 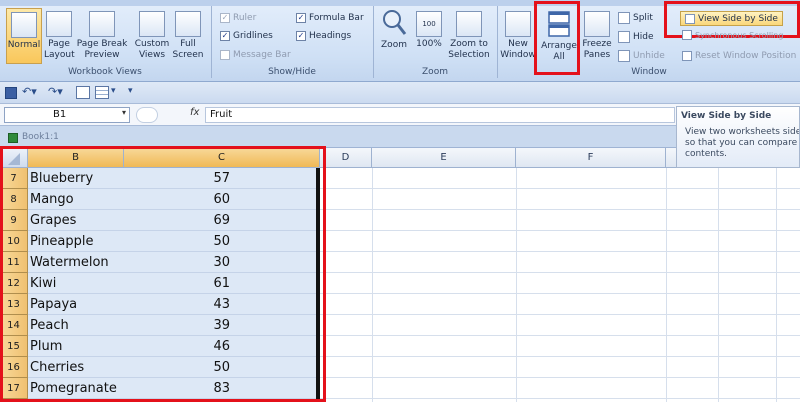 I want to click on hide-button: Hide, so click(x=636, y=37).